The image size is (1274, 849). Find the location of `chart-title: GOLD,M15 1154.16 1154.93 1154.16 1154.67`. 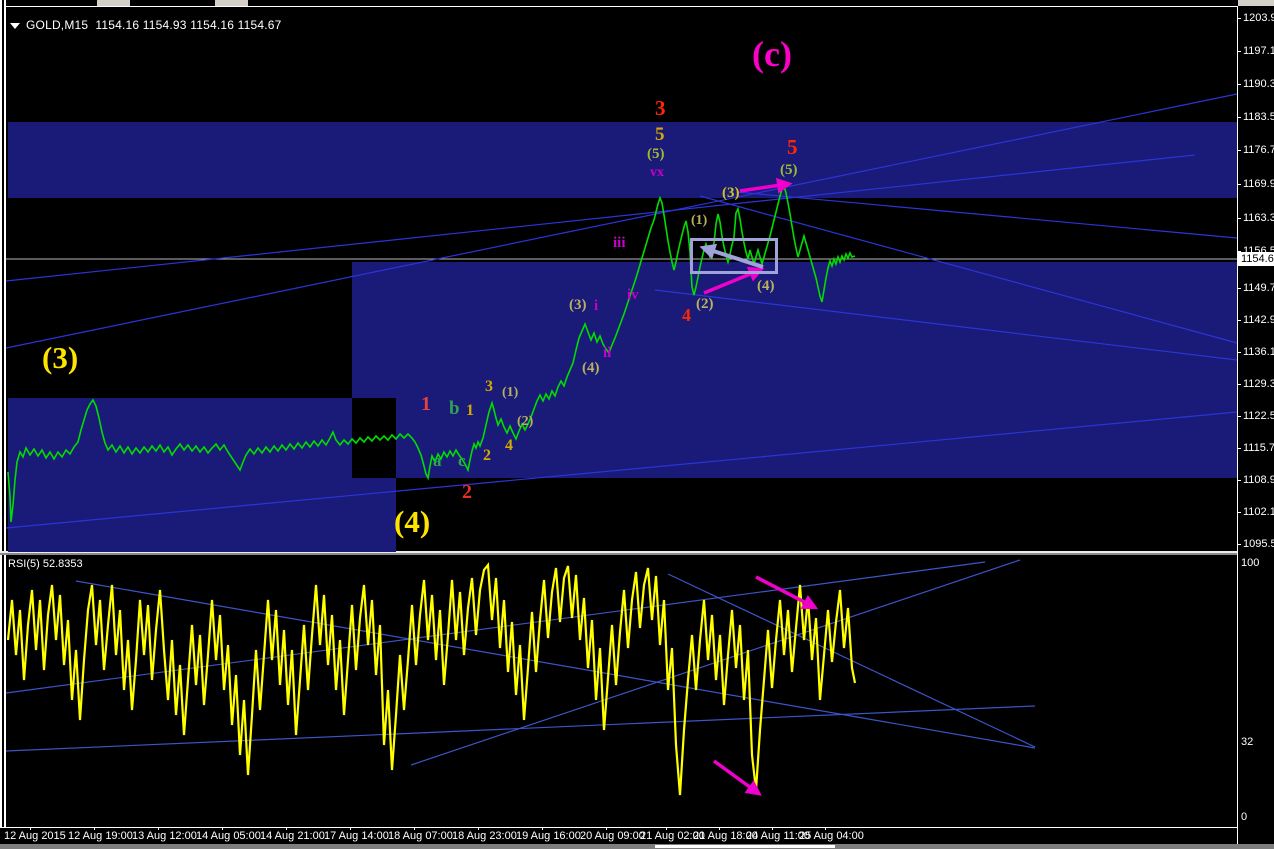

chart-title: GOLD,M15 1154.16 1154.93 1154.16 1154.67 is located at coordinates (146, 25).